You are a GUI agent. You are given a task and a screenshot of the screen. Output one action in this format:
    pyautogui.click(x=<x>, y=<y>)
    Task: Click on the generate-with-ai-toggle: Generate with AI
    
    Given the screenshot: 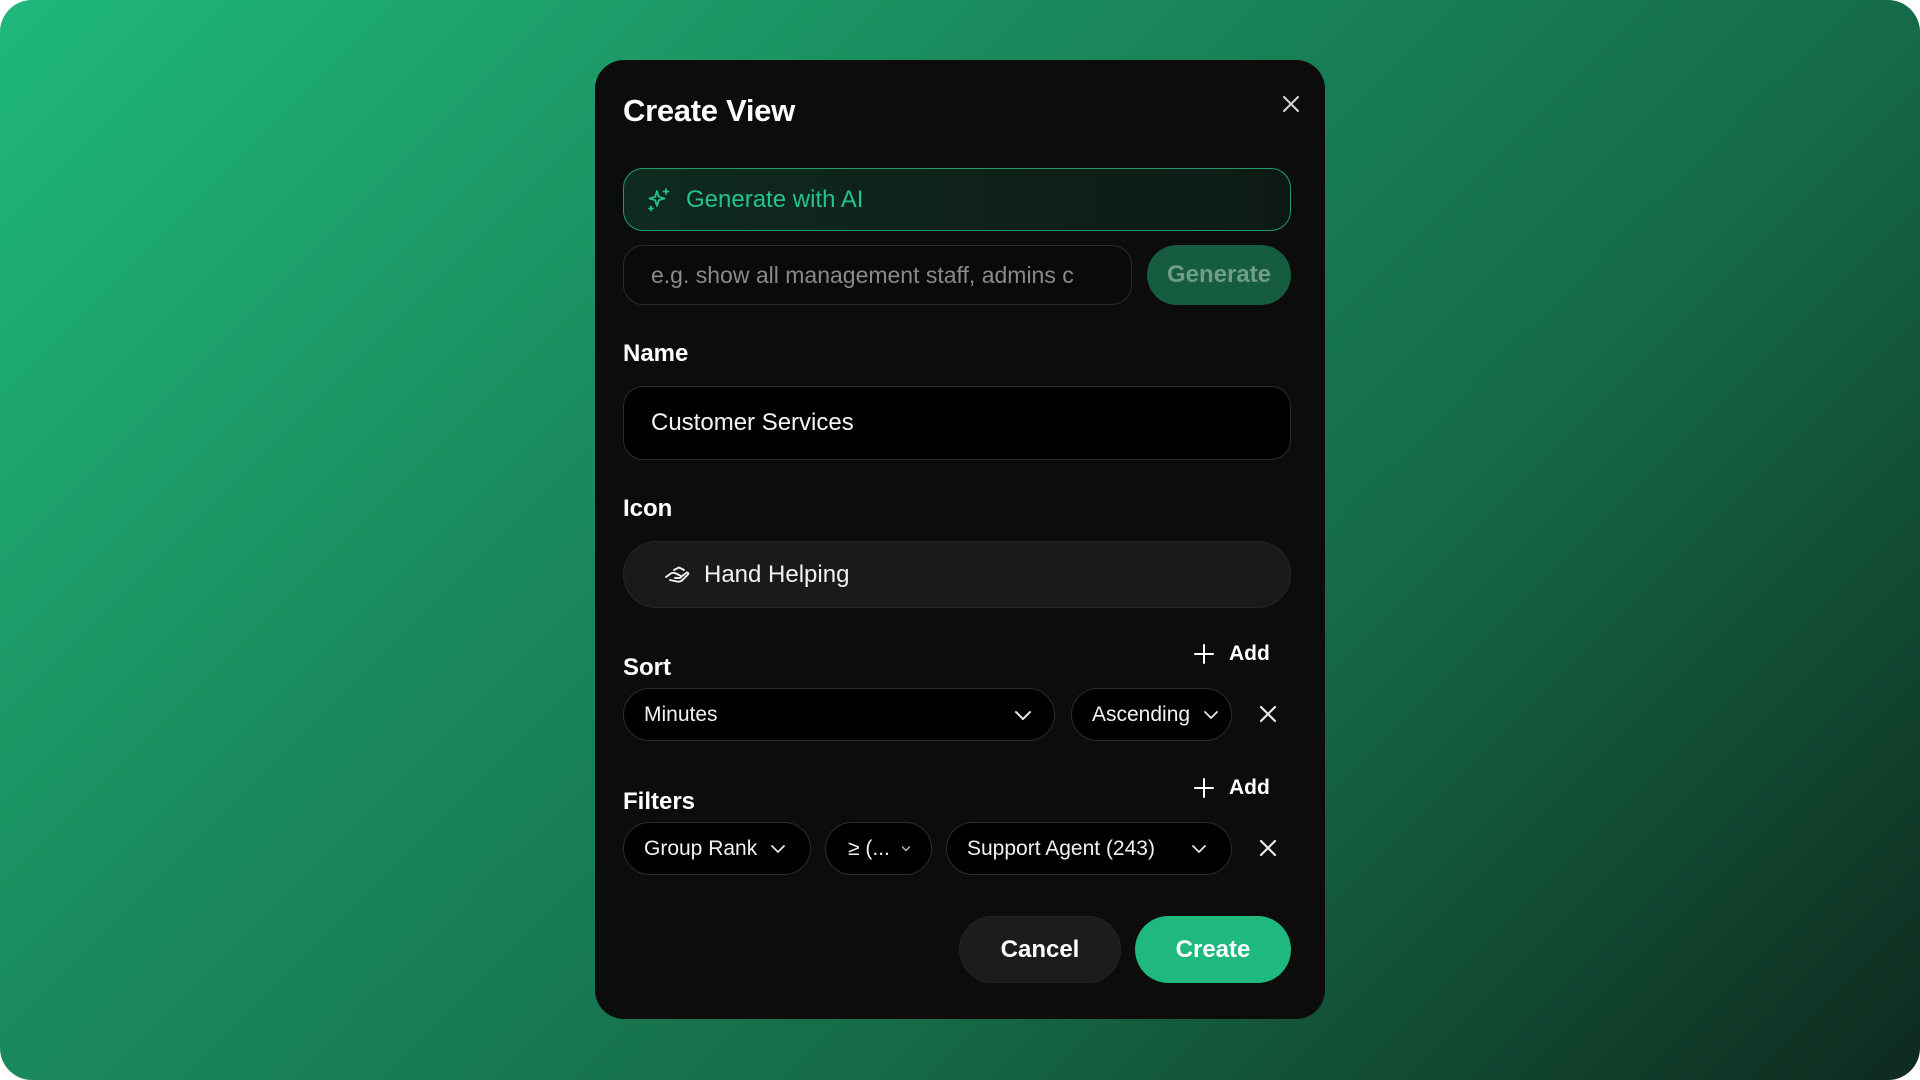 What is the action you would take?
    pyautogui.click(x=957, y=199)
    